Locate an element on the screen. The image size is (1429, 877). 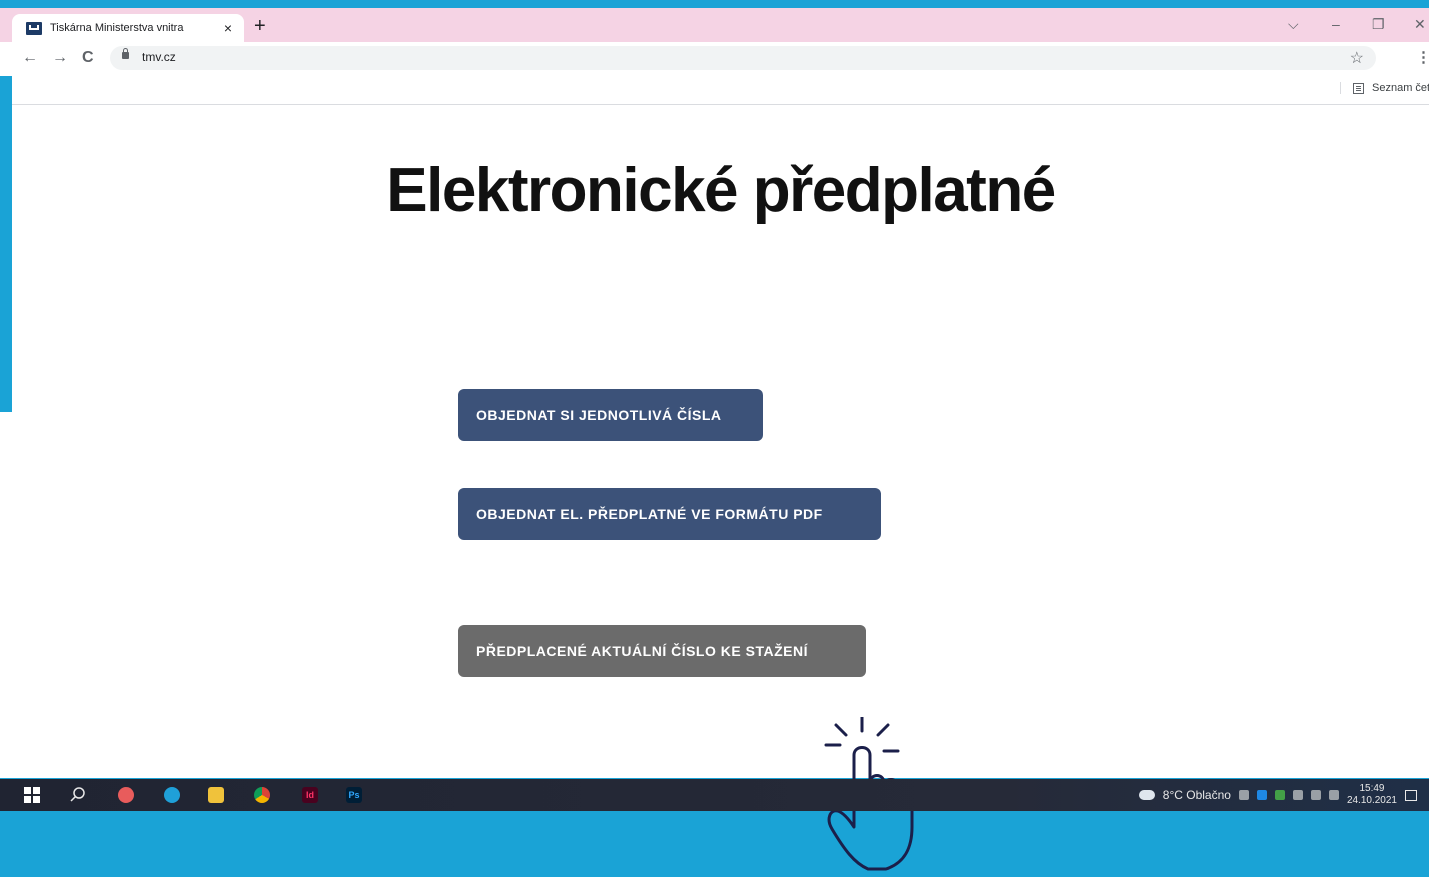
tab-title: Tiskárna Ministerstva vnitra is located at coordinates (117, 28).